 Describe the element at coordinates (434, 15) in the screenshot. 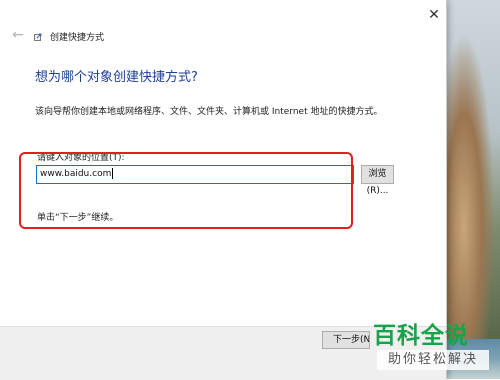

I see `close-icon: ✕` at that location.